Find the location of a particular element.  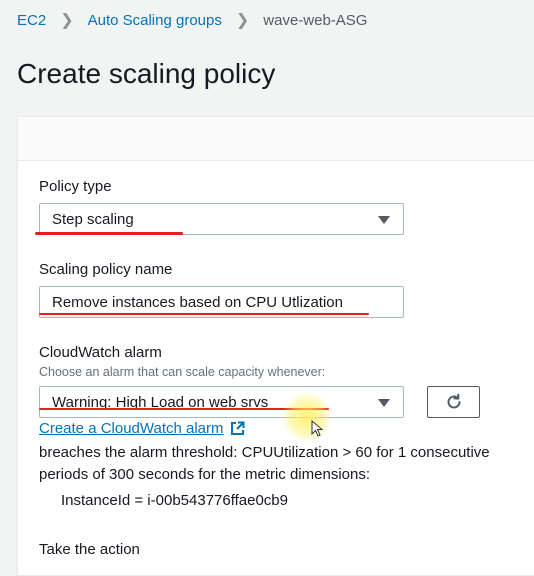

alarm-dimension: InstanceId = i-00b543776ffae0cb9 is located at coordinates (174, 500).